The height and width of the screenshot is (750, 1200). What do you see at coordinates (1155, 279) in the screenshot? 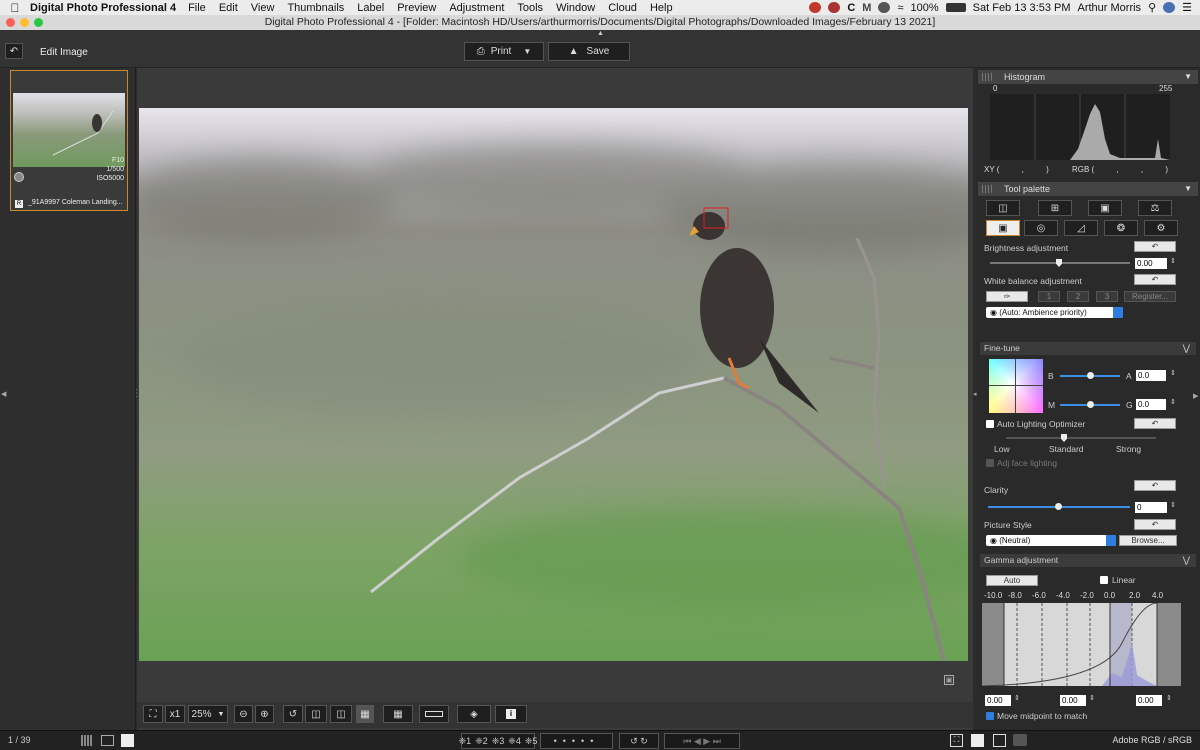
I see `wb-reset-button: ↶` at bounding box center [1155, 279].